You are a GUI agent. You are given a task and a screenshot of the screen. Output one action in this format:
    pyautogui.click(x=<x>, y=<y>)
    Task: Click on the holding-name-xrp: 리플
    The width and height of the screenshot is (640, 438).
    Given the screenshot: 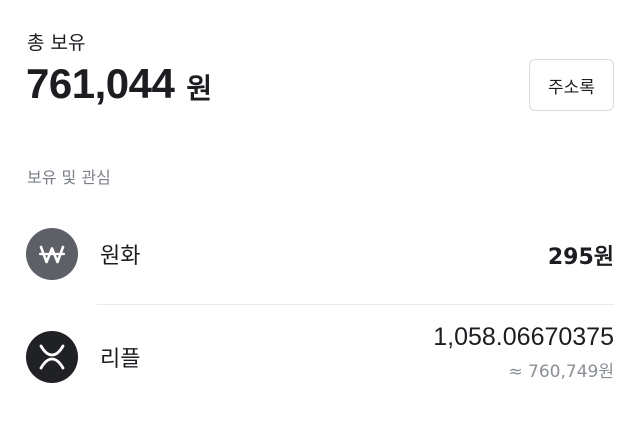 What is the action you would take?
    pyautogui.click(x=120, y=359)
    